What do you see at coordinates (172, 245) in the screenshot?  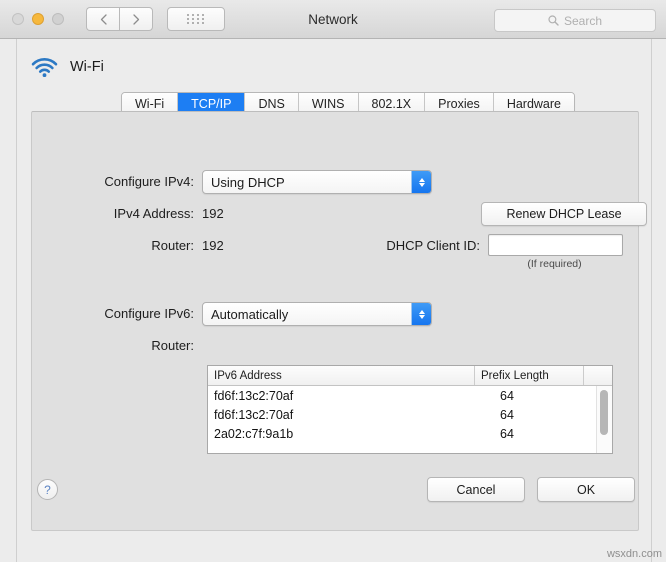 I see `ipv4-router-label: Router:` at bounding box center [172, 245].